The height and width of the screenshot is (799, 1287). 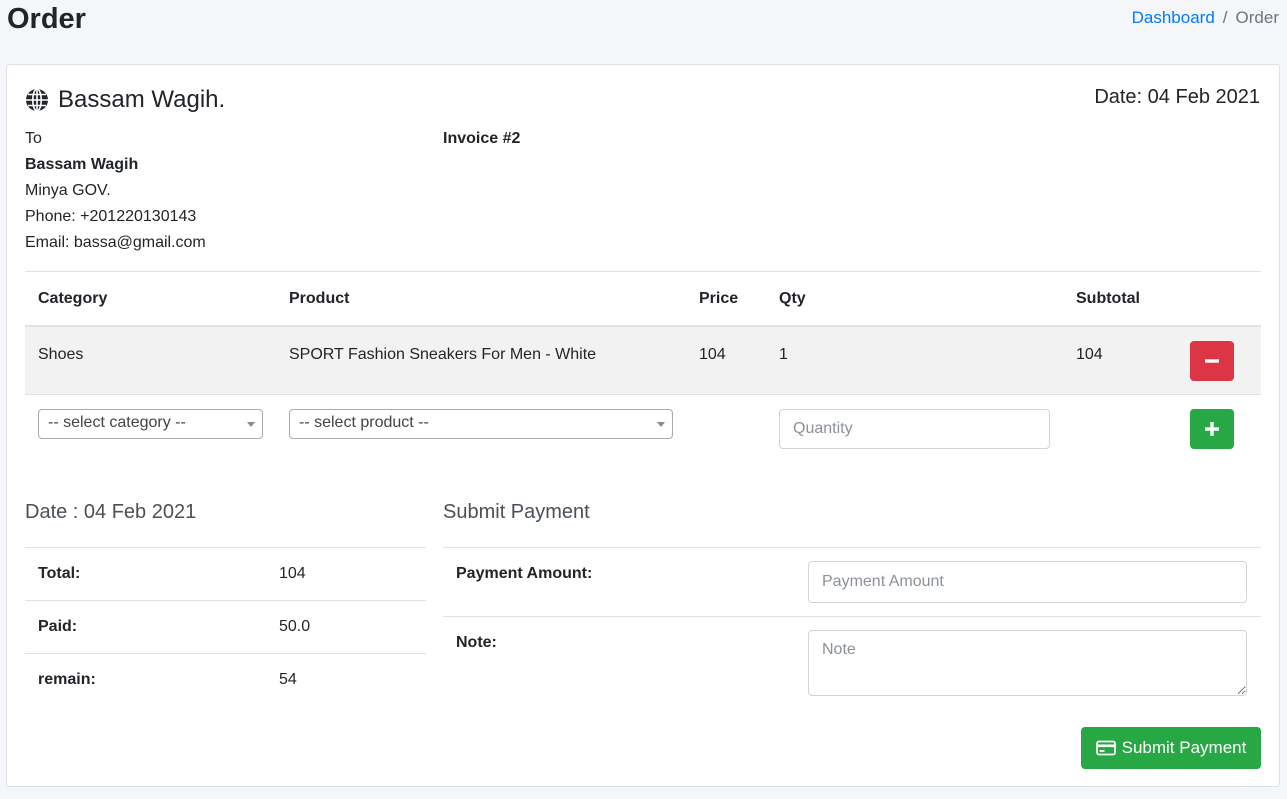 What do you see at coordinates (712, 354) in the screenshot?
I see `row-price: 104` at bounding box center [712, 354].